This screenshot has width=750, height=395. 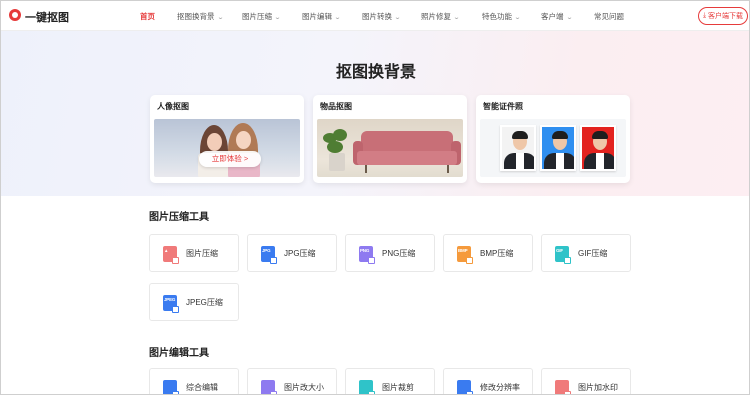 I want to click on card-title: 人像抠图, so click(x=173, y=106).